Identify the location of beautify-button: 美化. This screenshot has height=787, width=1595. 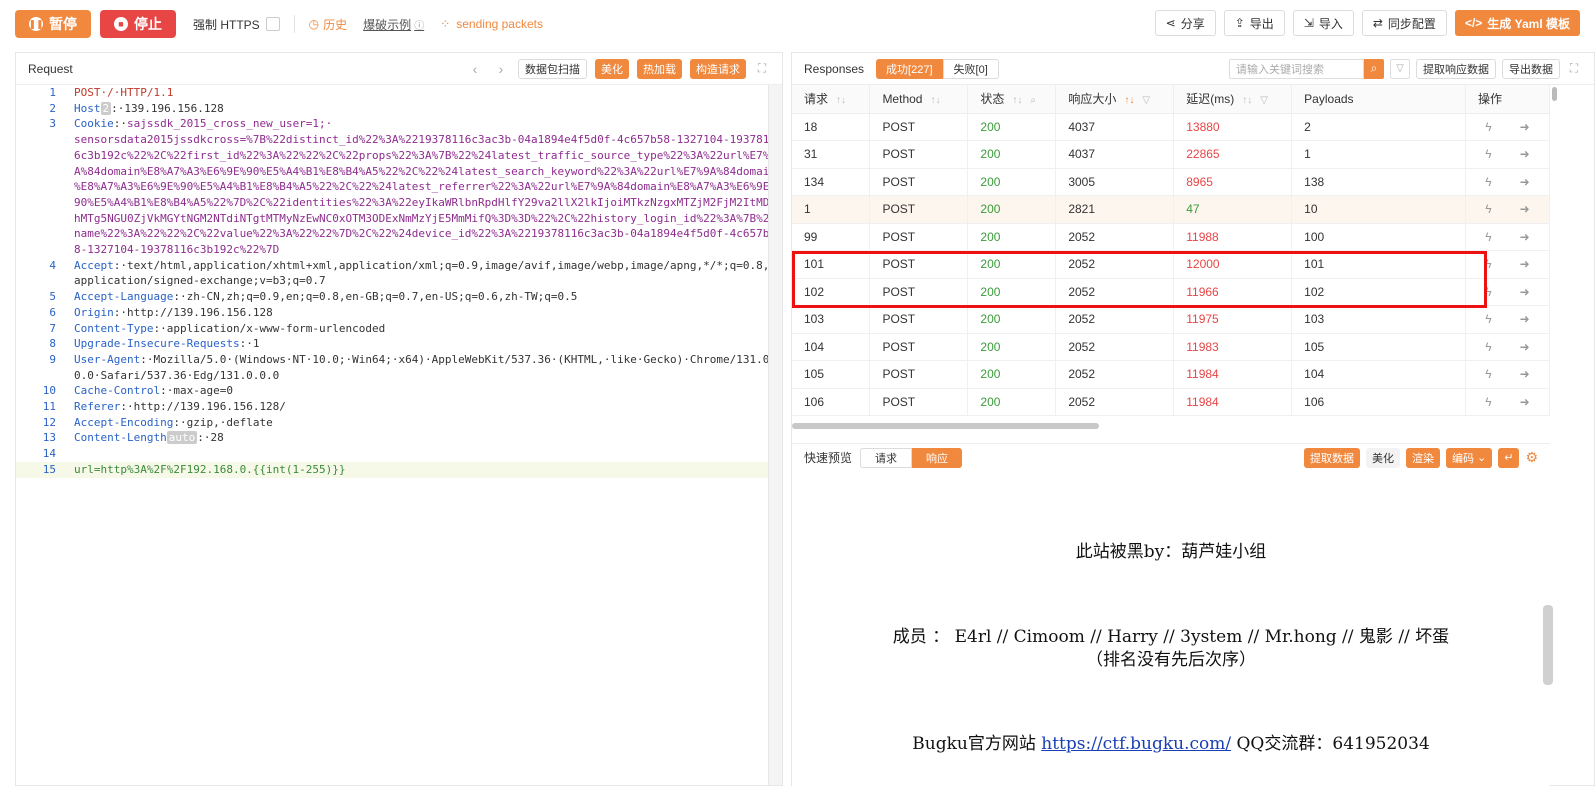
(612, 68).